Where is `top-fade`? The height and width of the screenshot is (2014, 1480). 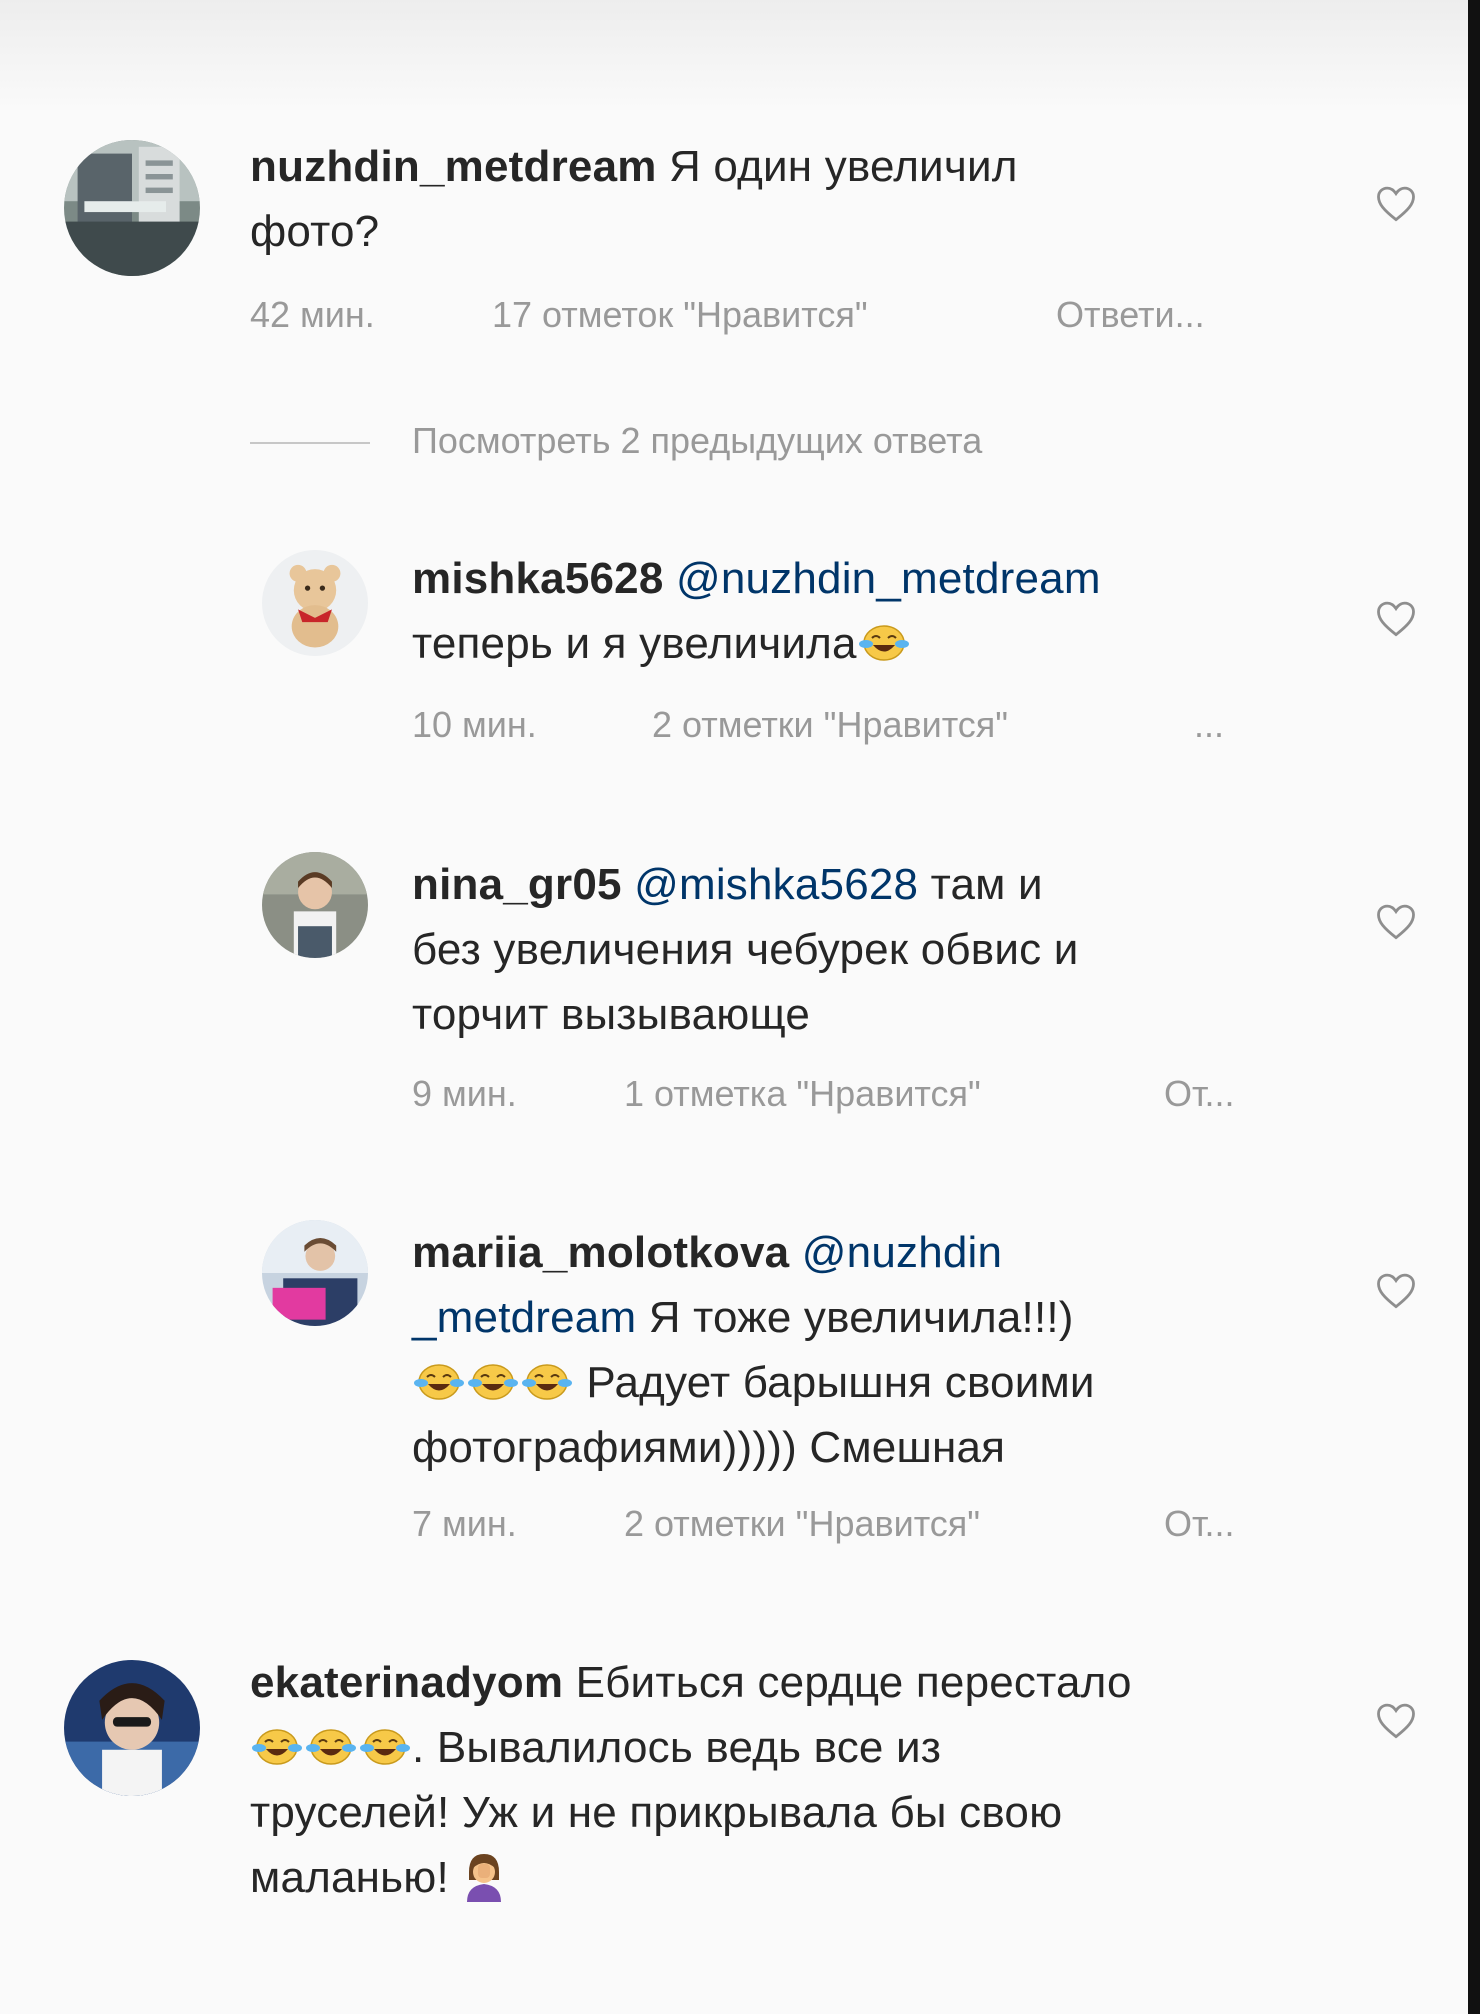
top-fade is located at coordinates (740, 55).